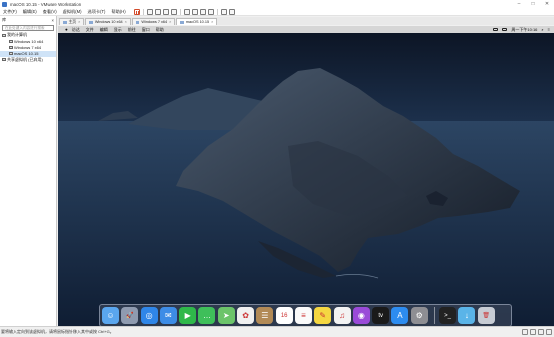  Describe the element at coordinates (533, 4) in the screenshot. I see `maximize-icon: □` at that location.